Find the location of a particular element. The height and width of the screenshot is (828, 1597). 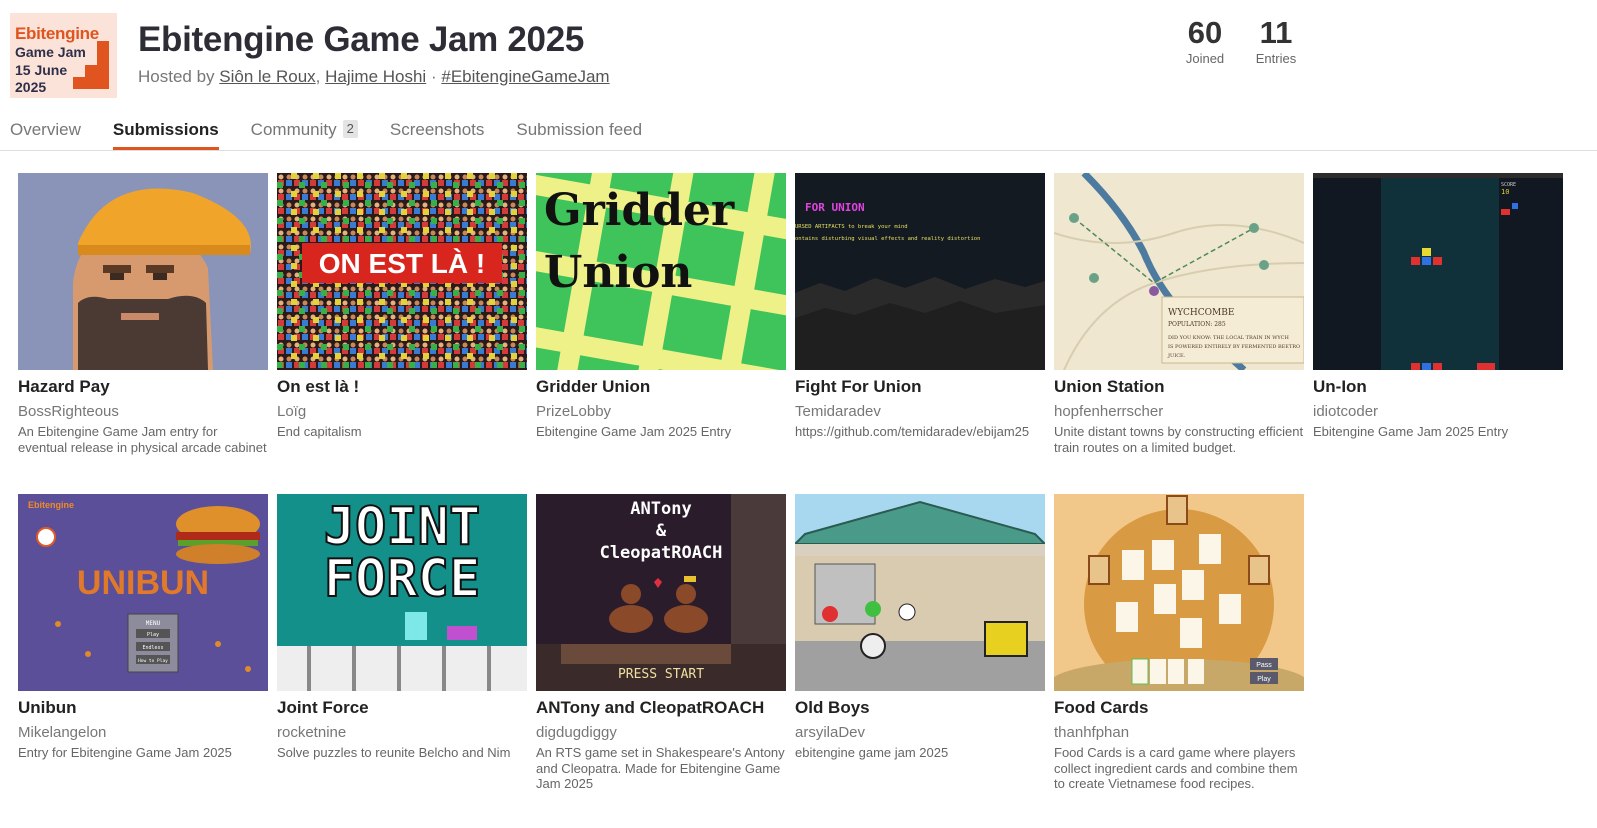

thumb-text-line-4: IS POWERED ENTIRELY BY FERMENTED BEETRO is located at coordinates (1234, 347).